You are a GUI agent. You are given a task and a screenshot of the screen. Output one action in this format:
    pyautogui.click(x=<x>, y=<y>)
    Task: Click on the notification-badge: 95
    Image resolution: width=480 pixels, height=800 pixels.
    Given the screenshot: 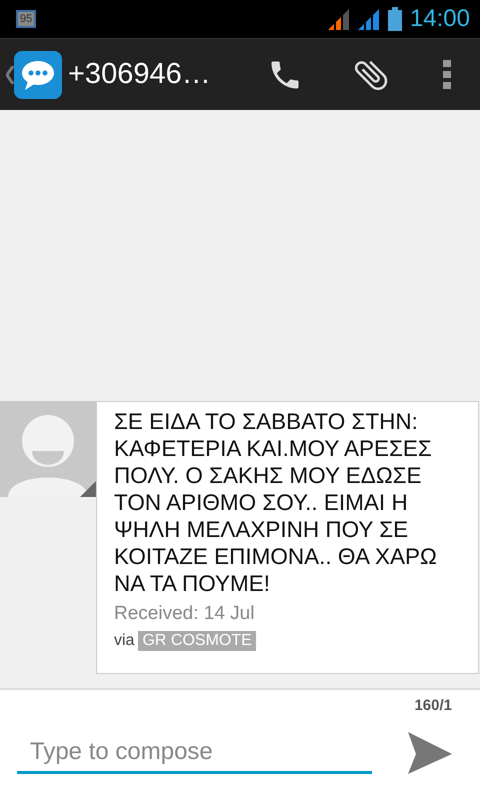 What is the action you would take?
    pyautogui.click(x=26, y=19)
    